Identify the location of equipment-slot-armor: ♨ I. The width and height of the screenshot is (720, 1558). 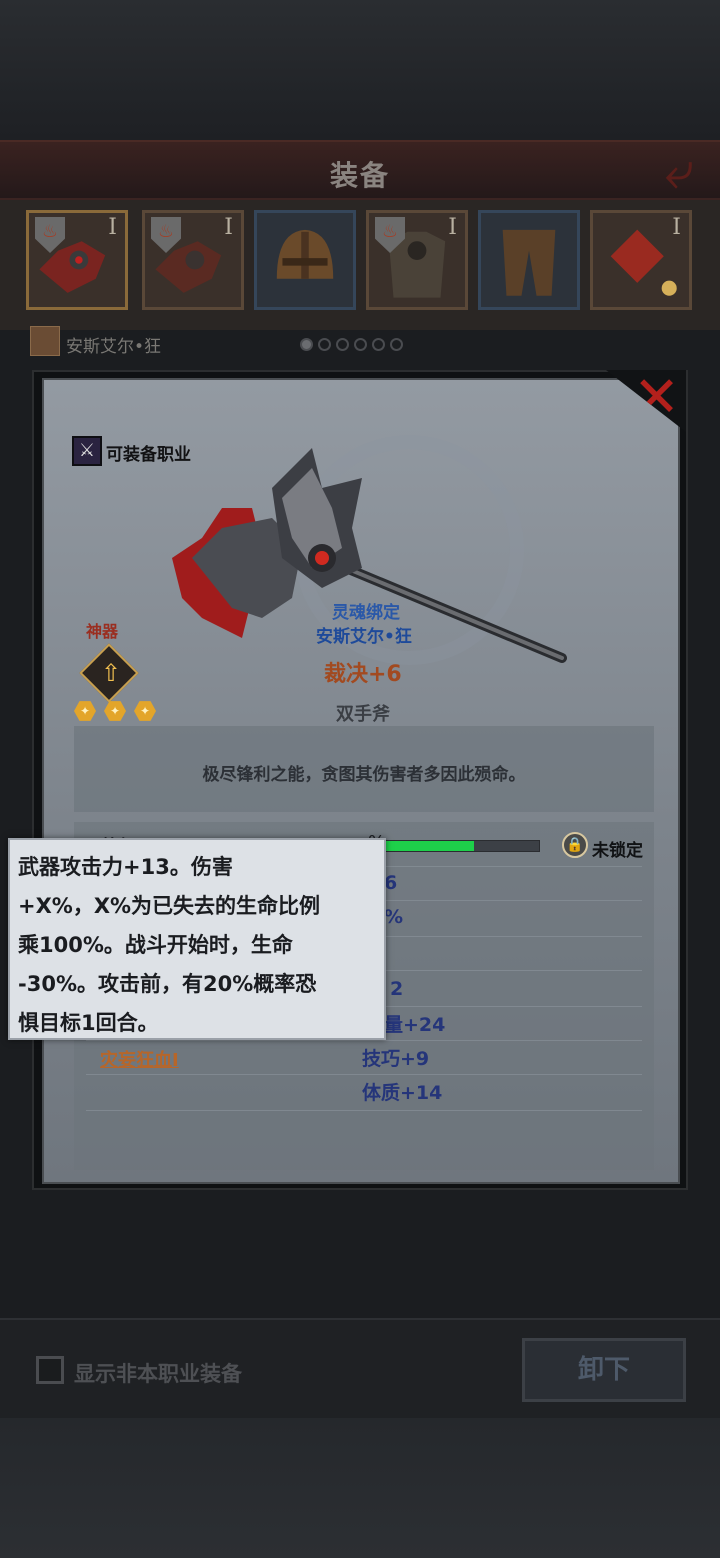
(417, 260).